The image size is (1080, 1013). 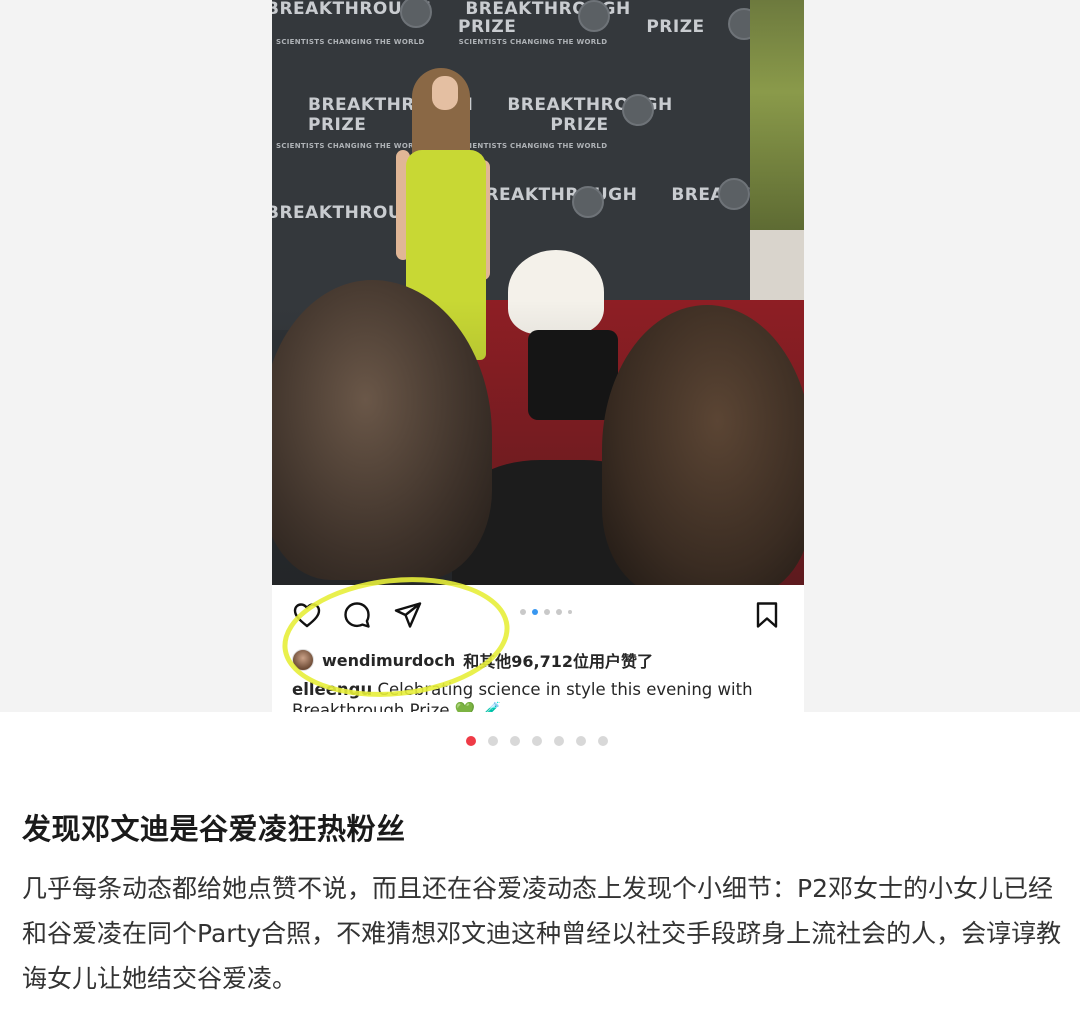 I want to click on image-indicator-dots, so click(x=546, y=612).